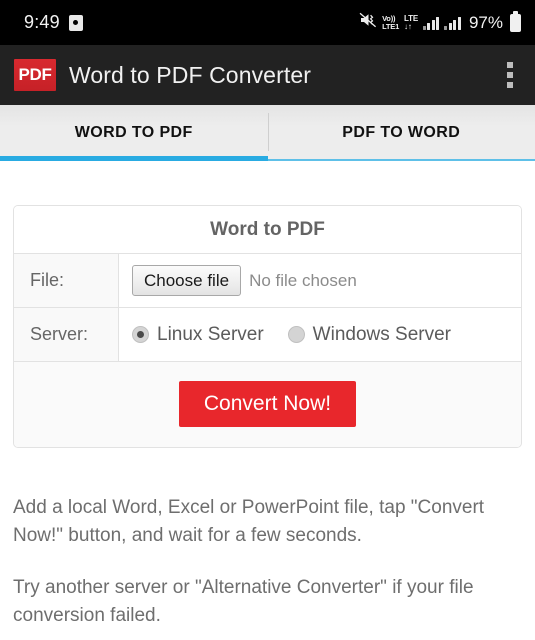 The width and height of the screenshot is (535, 640). I want to click on status-bar-right: Vo)) LTE1 LTE ↓↑ 97%, so click(440, 21).